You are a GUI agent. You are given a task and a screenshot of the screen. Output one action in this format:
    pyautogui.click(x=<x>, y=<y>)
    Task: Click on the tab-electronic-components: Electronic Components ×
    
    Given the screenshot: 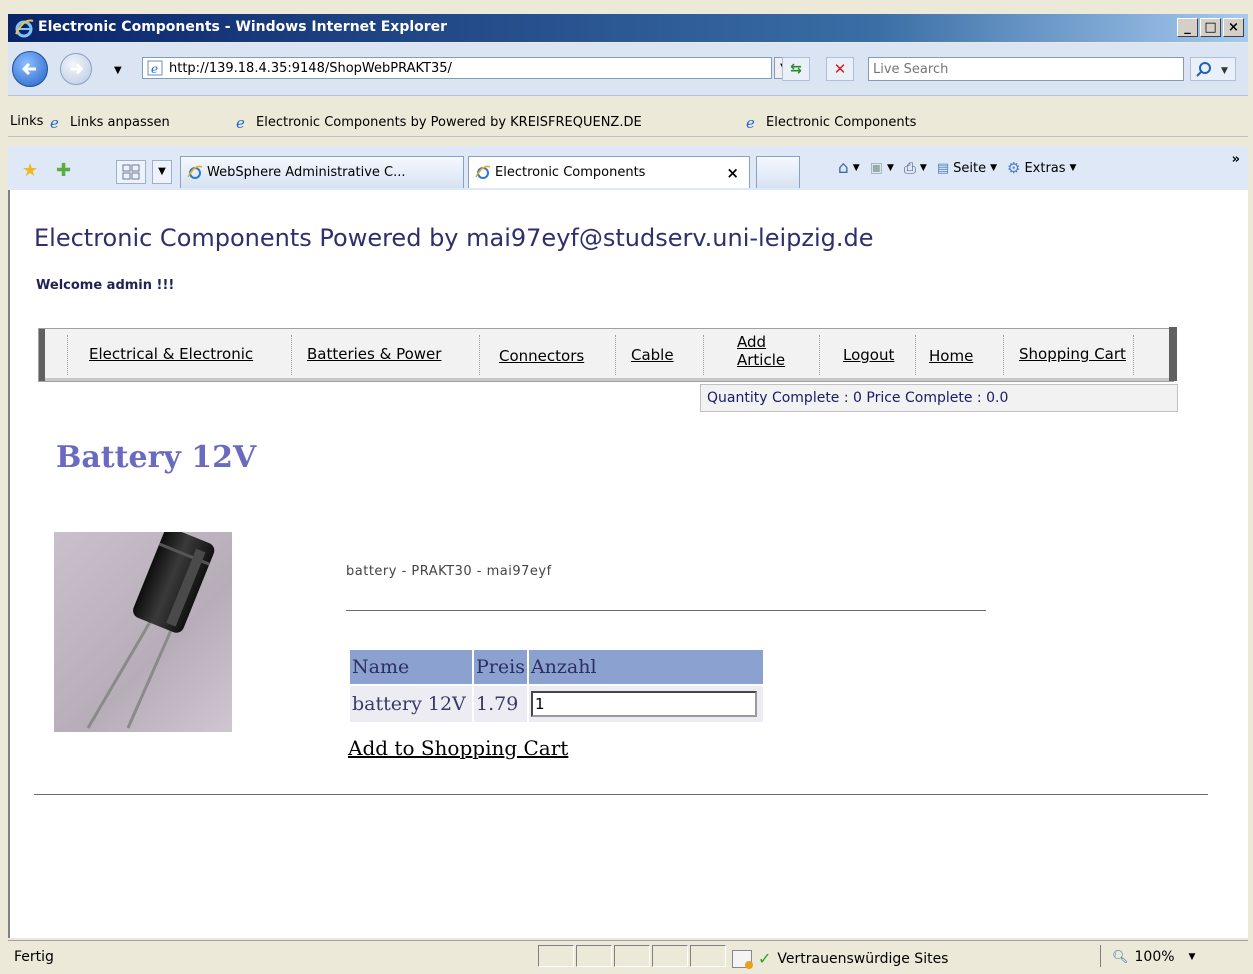 What is the action you would take?
    pyautogui.click(x=609, y=172)
    